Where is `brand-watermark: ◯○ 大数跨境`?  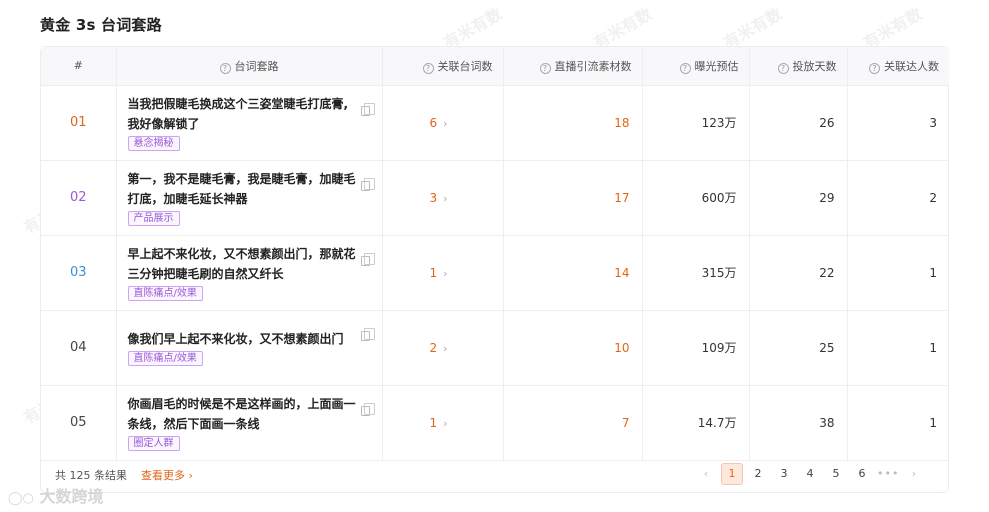
brand-watermark: ◯○ 大数跨境 is located at coordinates (56, 496).